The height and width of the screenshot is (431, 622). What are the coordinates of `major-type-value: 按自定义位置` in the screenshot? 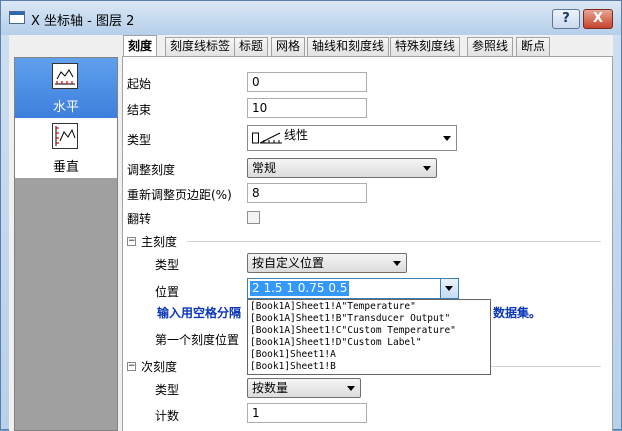 It's located at (288, 263).